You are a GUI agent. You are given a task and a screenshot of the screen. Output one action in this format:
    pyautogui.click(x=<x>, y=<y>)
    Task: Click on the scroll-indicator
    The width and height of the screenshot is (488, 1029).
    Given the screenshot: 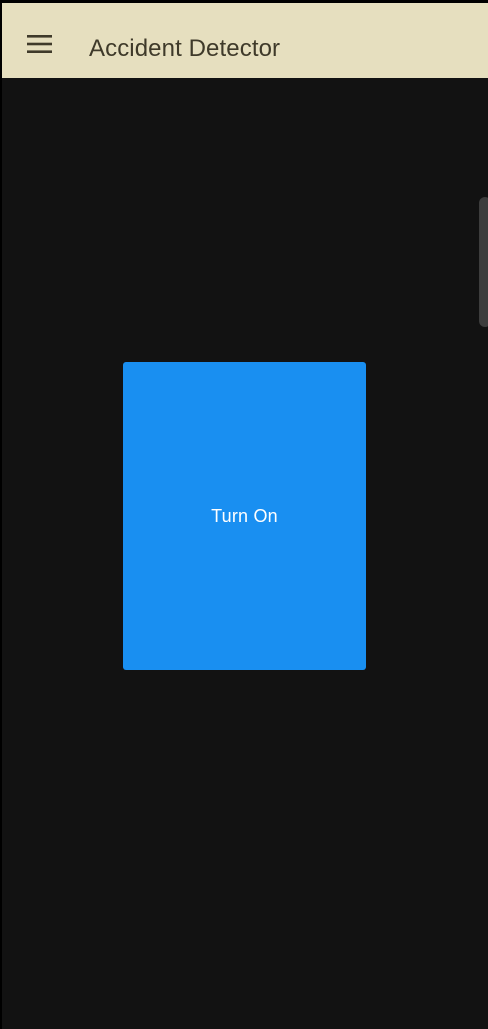 What is the action you would take?
    pyautogui.click(x=483, y=262)
    